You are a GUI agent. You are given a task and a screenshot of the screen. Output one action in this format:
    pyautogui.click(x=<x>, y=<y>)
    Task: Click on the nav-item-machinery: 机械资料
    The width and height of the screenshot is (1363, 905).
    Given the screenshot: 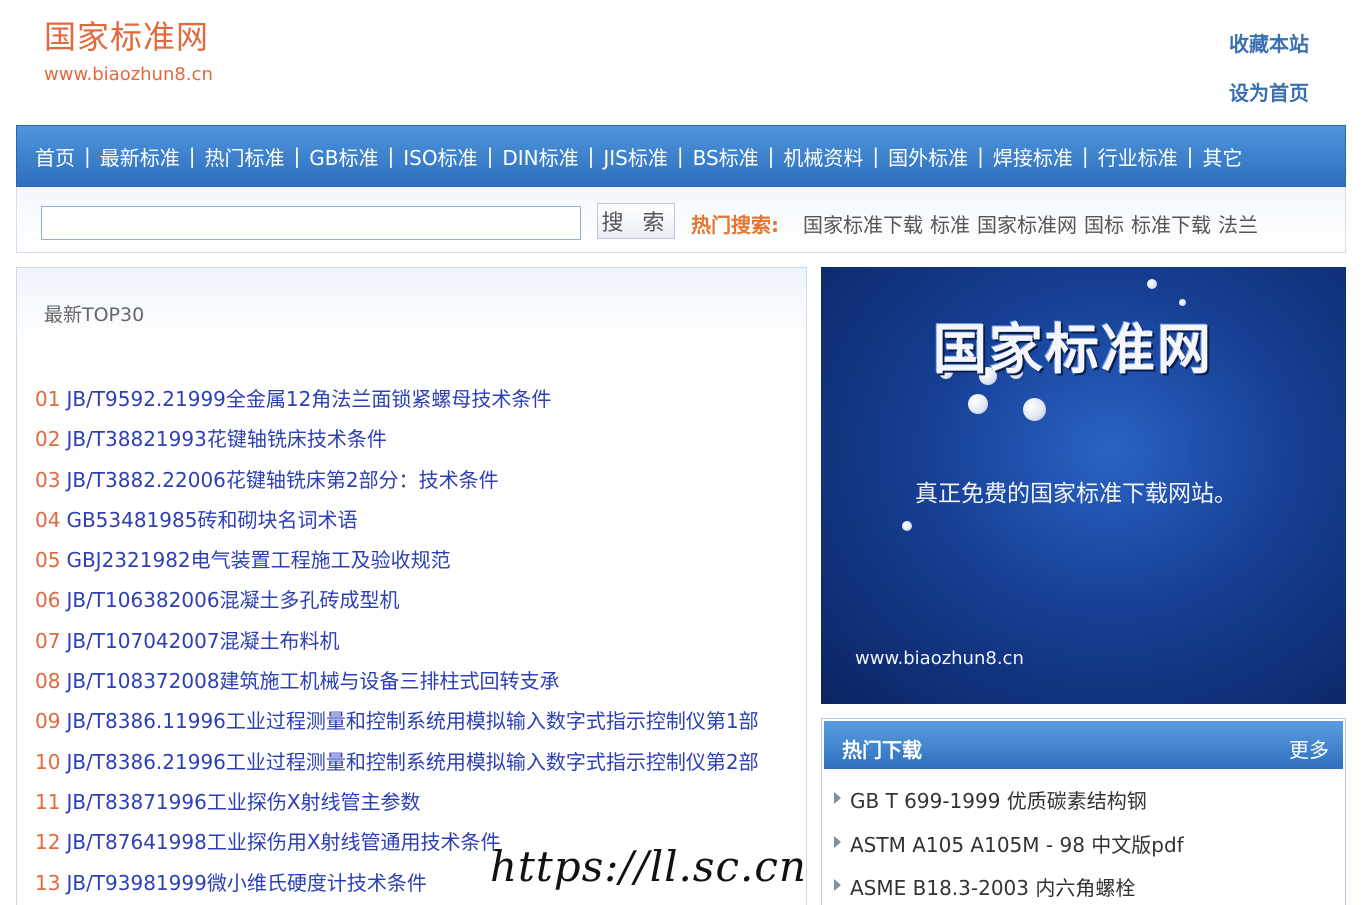 What is the action you would take?
    pyautogui.click(x=823, y=156)
    